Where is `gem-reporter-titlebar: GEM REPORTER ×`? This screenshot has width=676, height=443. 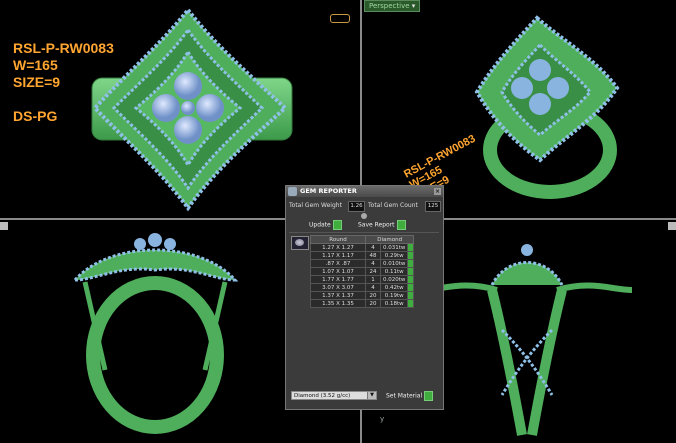 gem-reporter-titlebar: GEM REPORTER × is located at coordinates (364, 191).